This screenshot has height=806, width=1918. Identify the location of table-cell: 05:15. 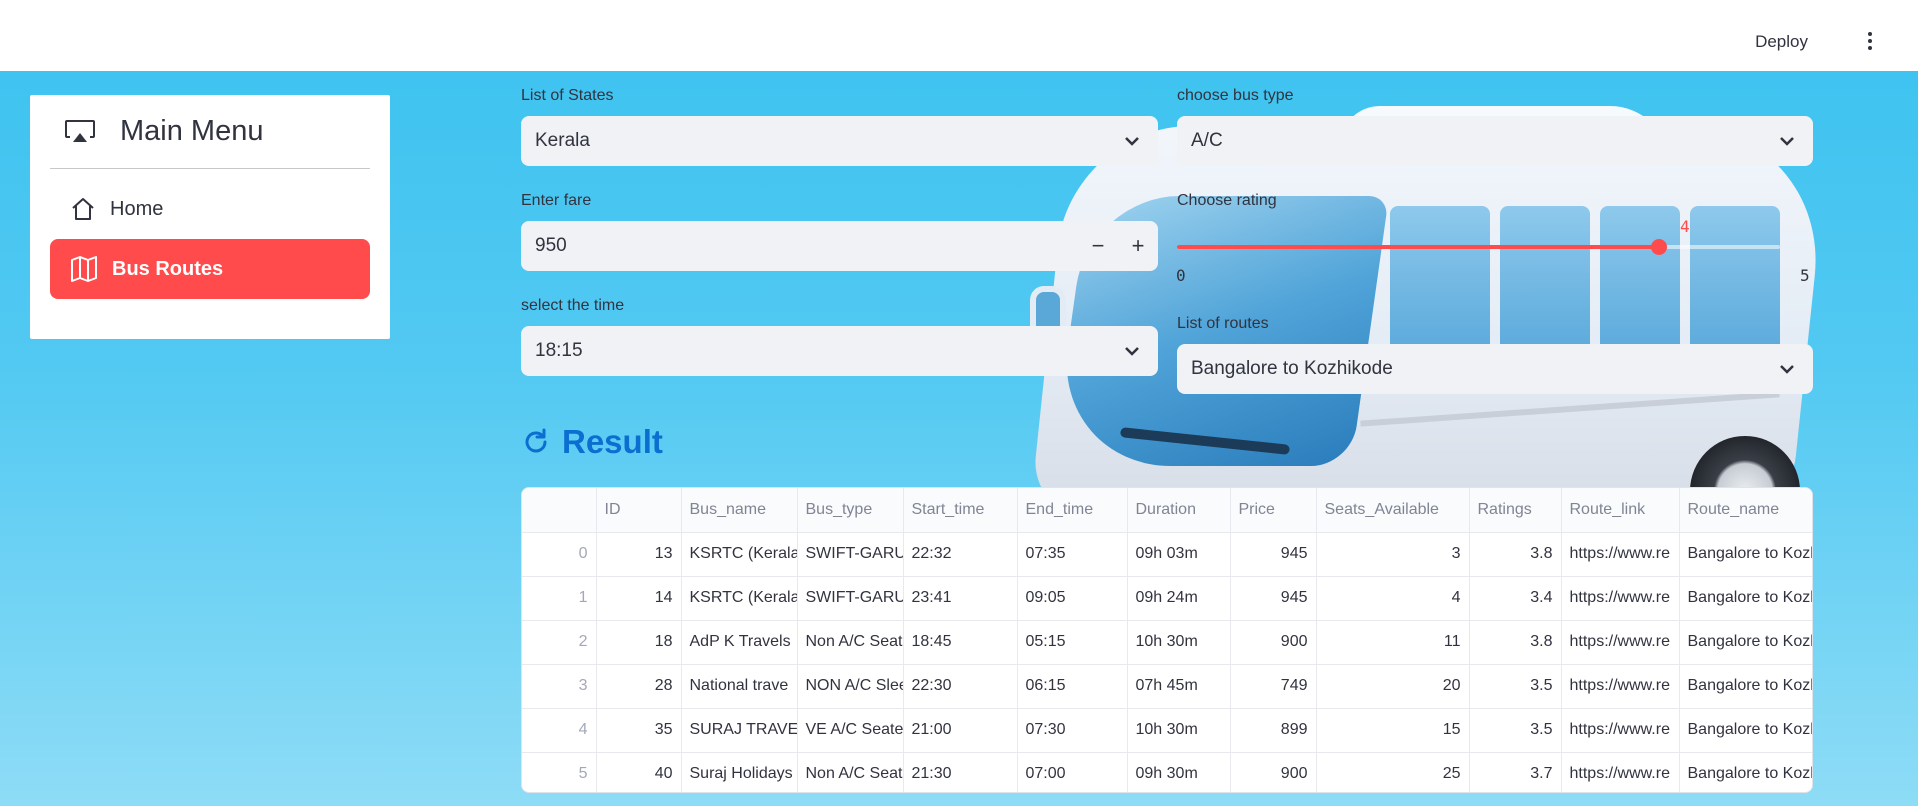
(1072, 642).